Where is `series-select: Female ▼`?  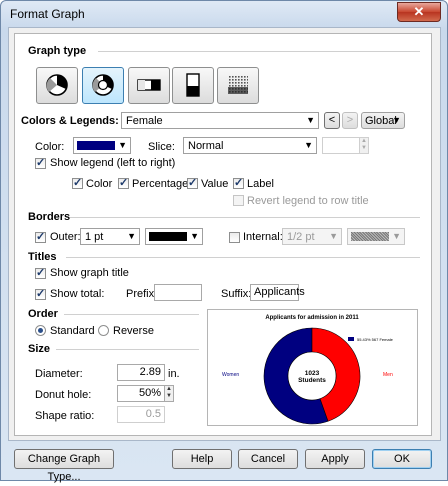
series-select: Female ▼ is located at coordinates (220, 120).